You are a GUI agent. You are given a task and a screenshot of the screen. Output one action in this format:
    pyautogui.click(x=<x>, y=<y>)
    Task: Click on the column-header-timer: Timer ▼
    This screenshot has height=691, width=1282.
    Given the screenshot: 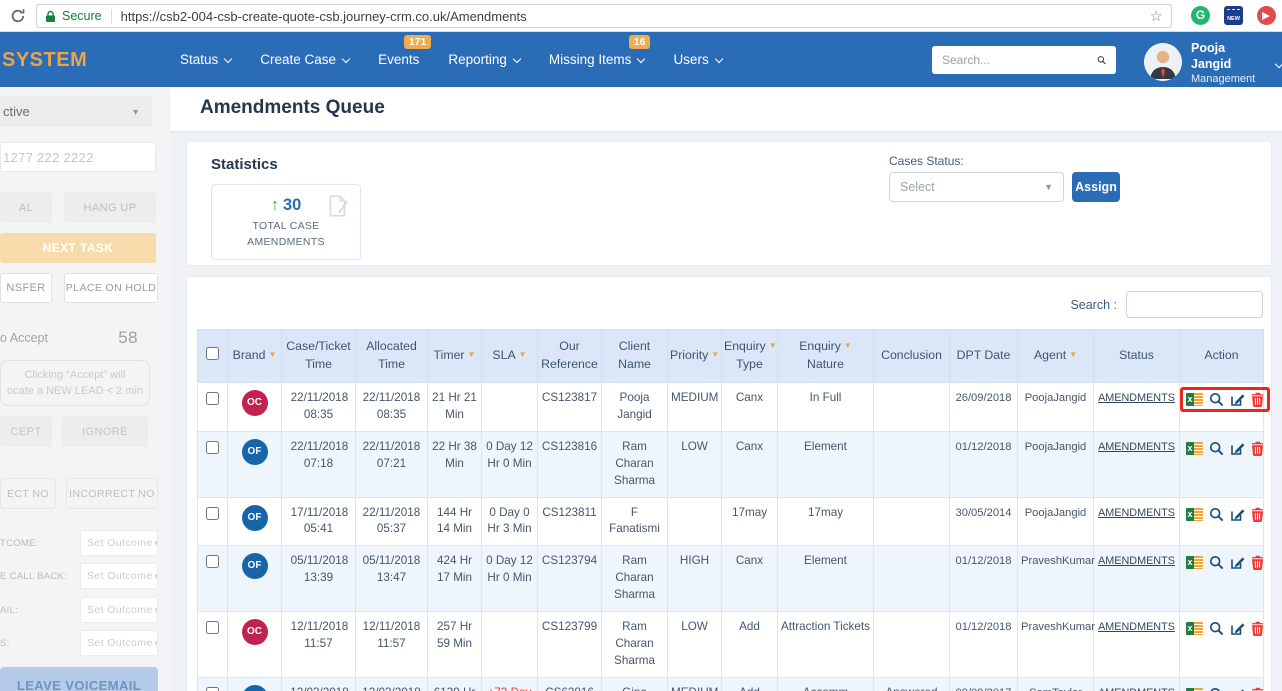 What is the action you would take?
    pyautogui.click(x=454, y=356)
    